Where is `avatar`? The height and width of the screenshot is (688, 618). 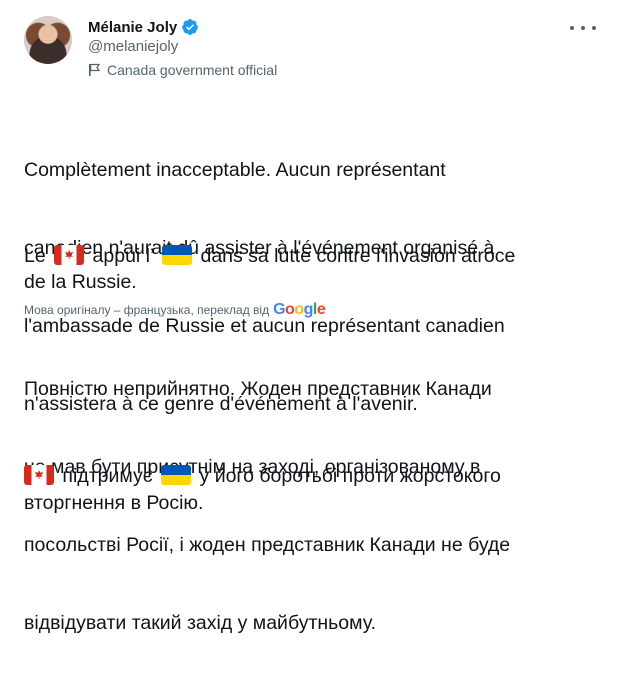
avatar is located at coordinates (48, 40).